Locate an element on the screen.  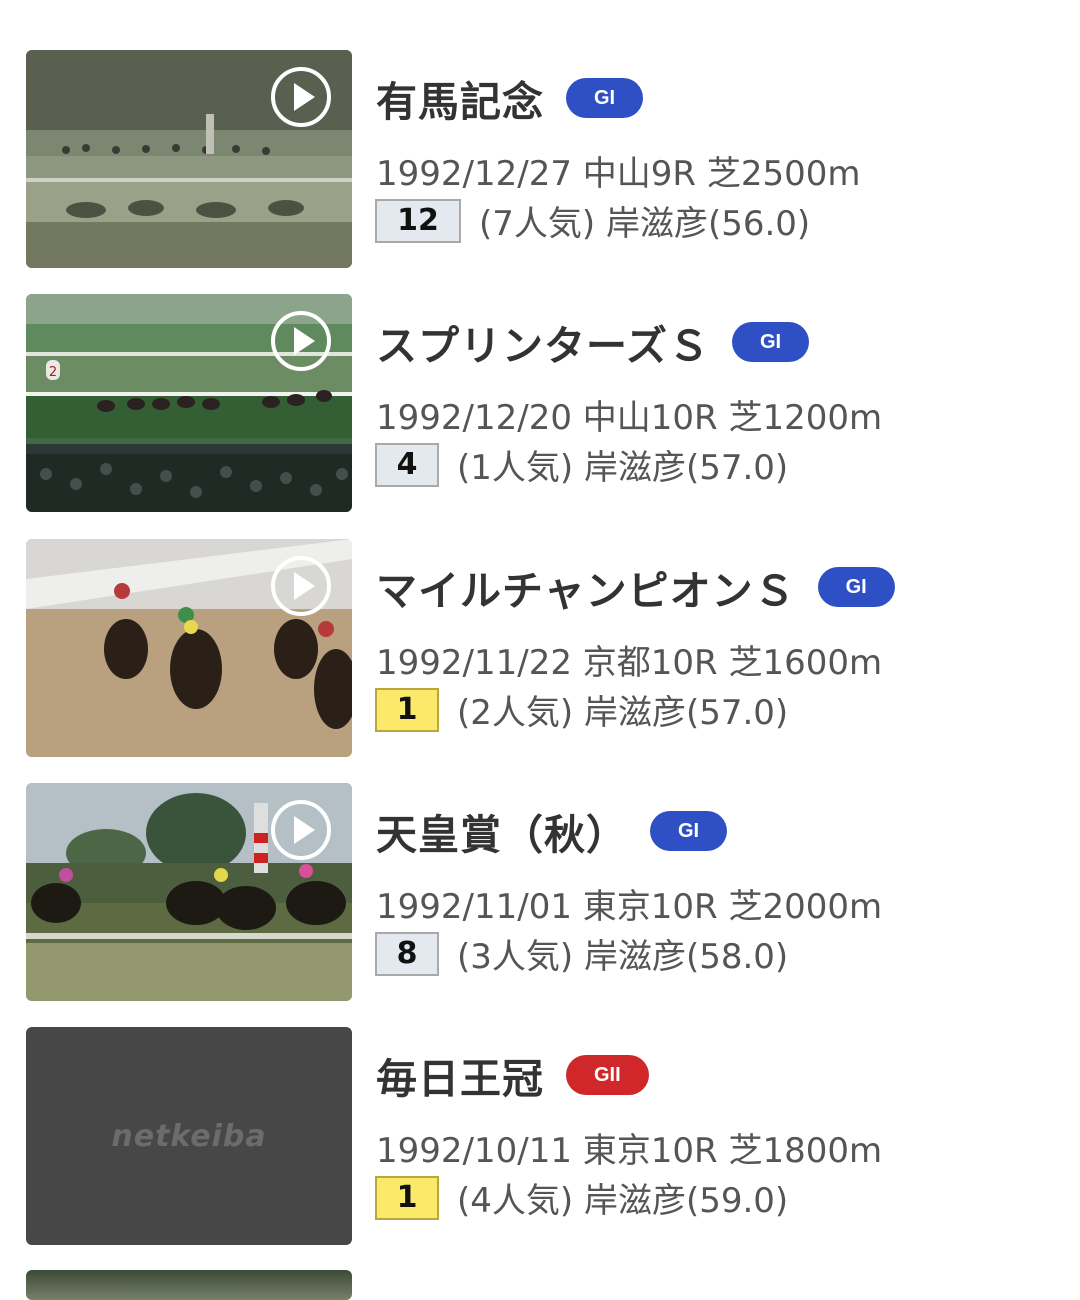
race-title-row: 天皇賞（秋） GI is located at coordinates (552, 831).